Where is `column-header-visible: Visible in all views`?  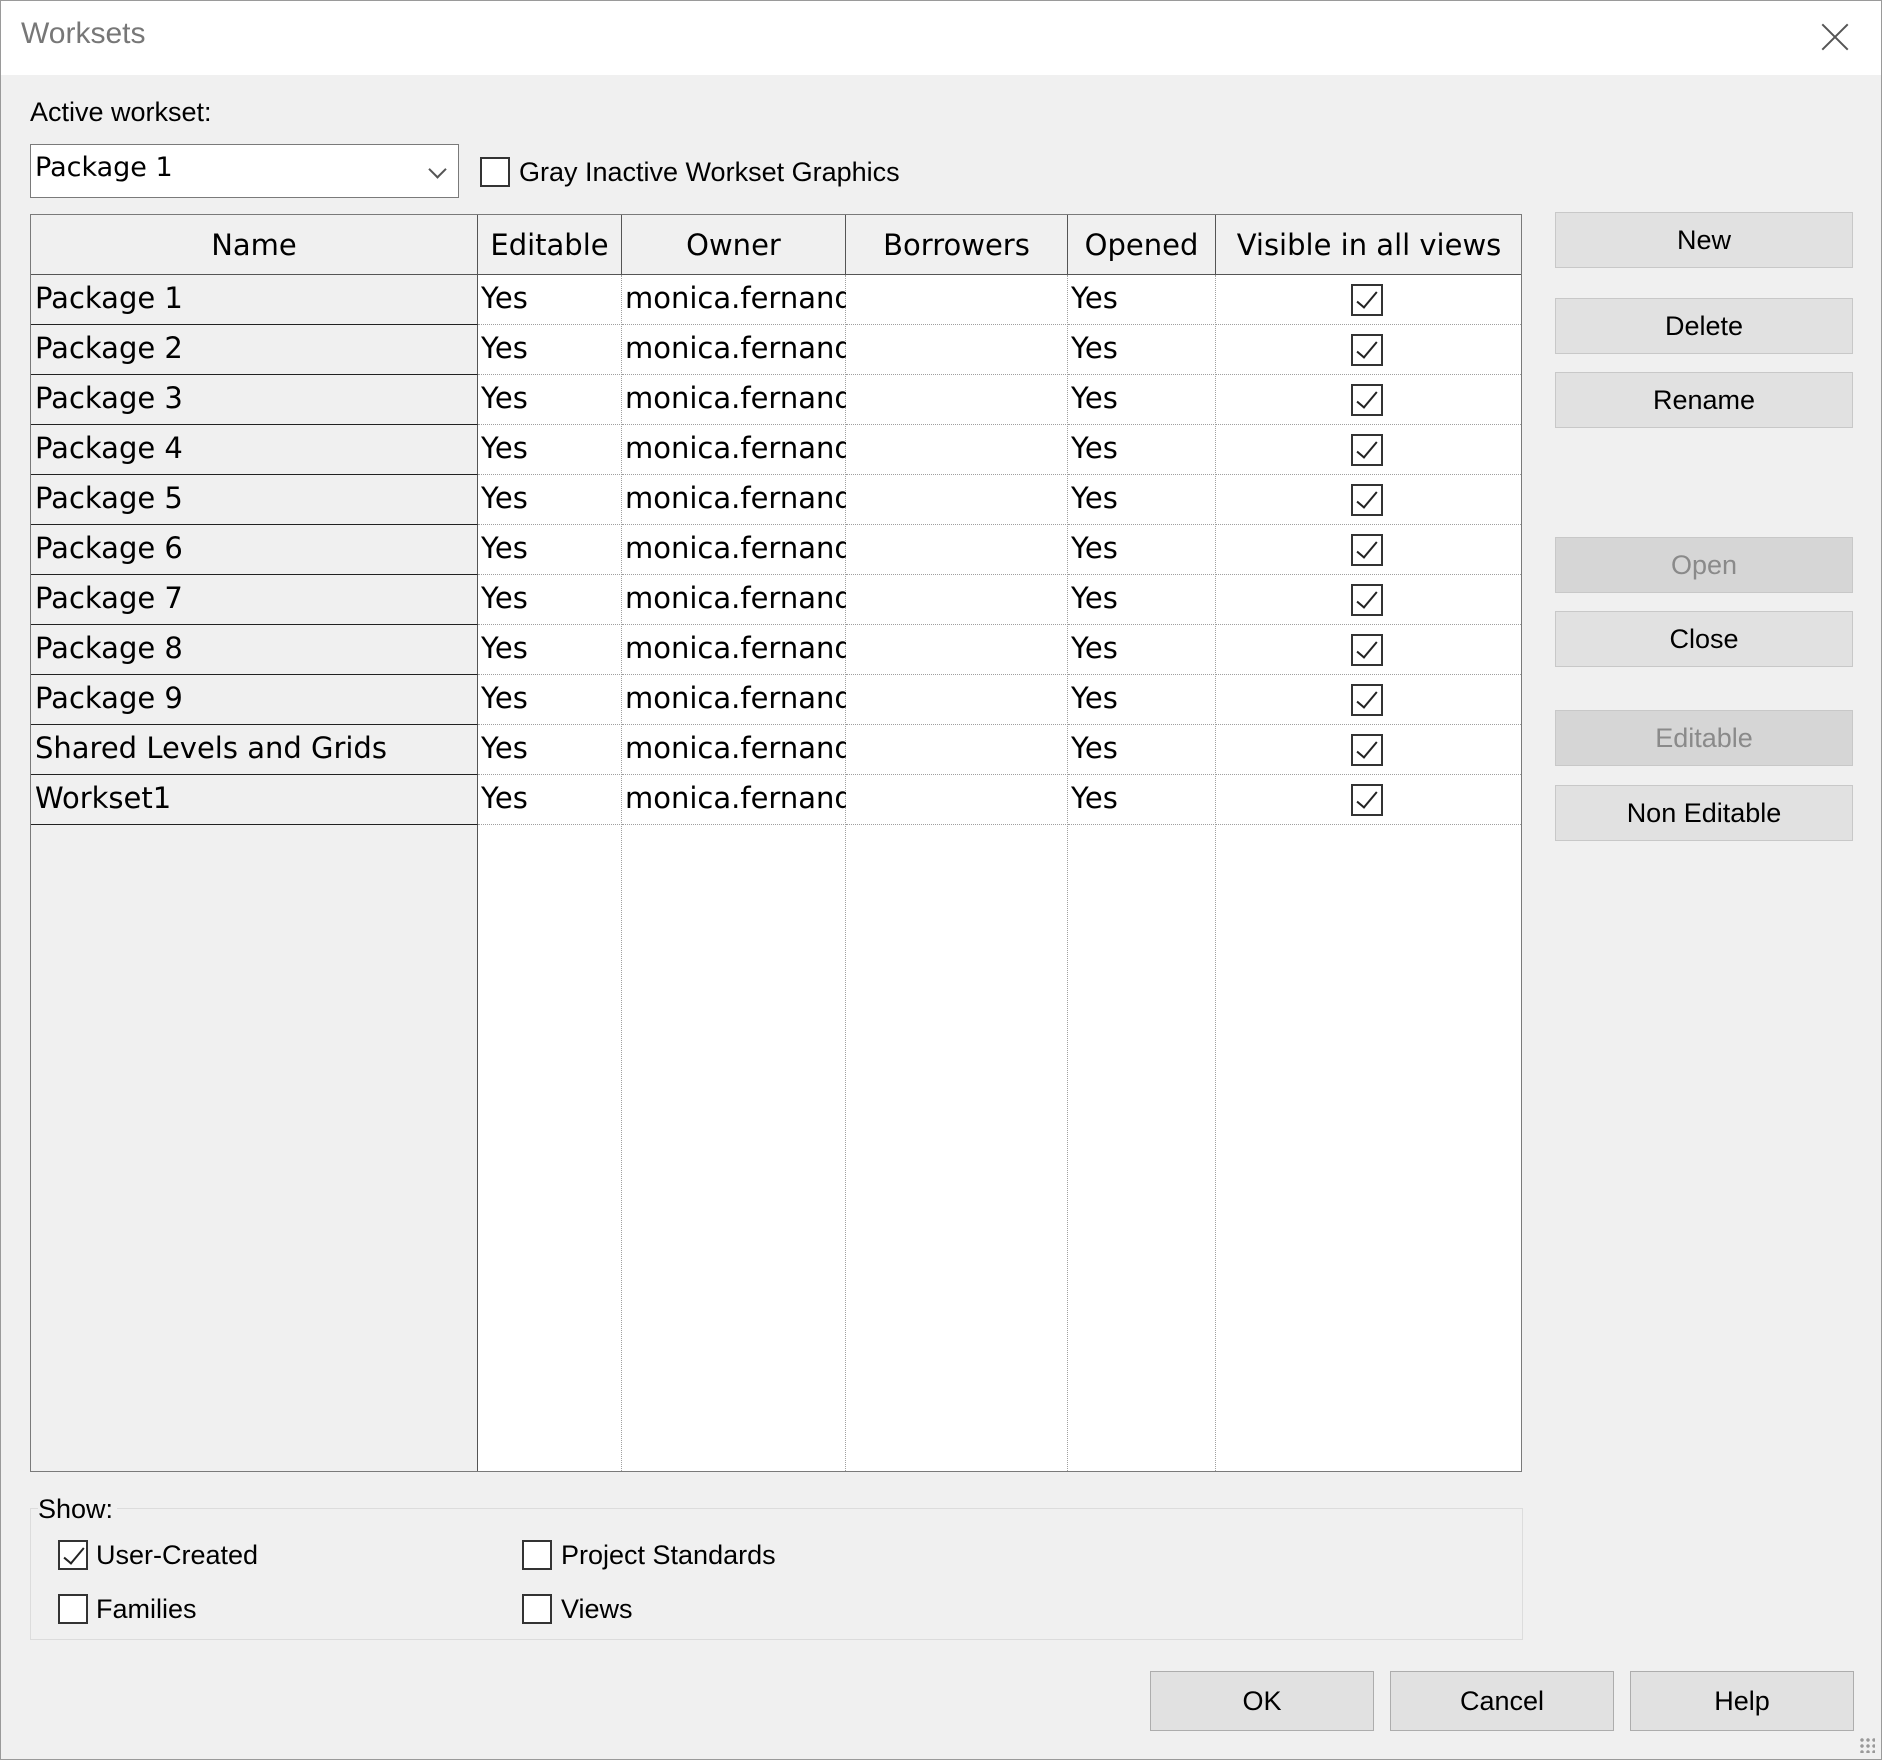
column-header-visible: Visible in all views is located at coordinates (1368, 245).